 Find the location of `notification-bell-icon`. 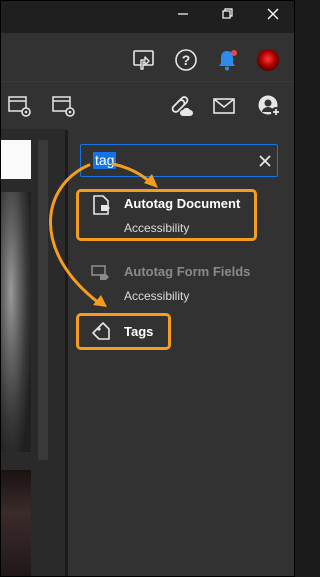

notification-bell-icon is located at coordinates (228, 60).